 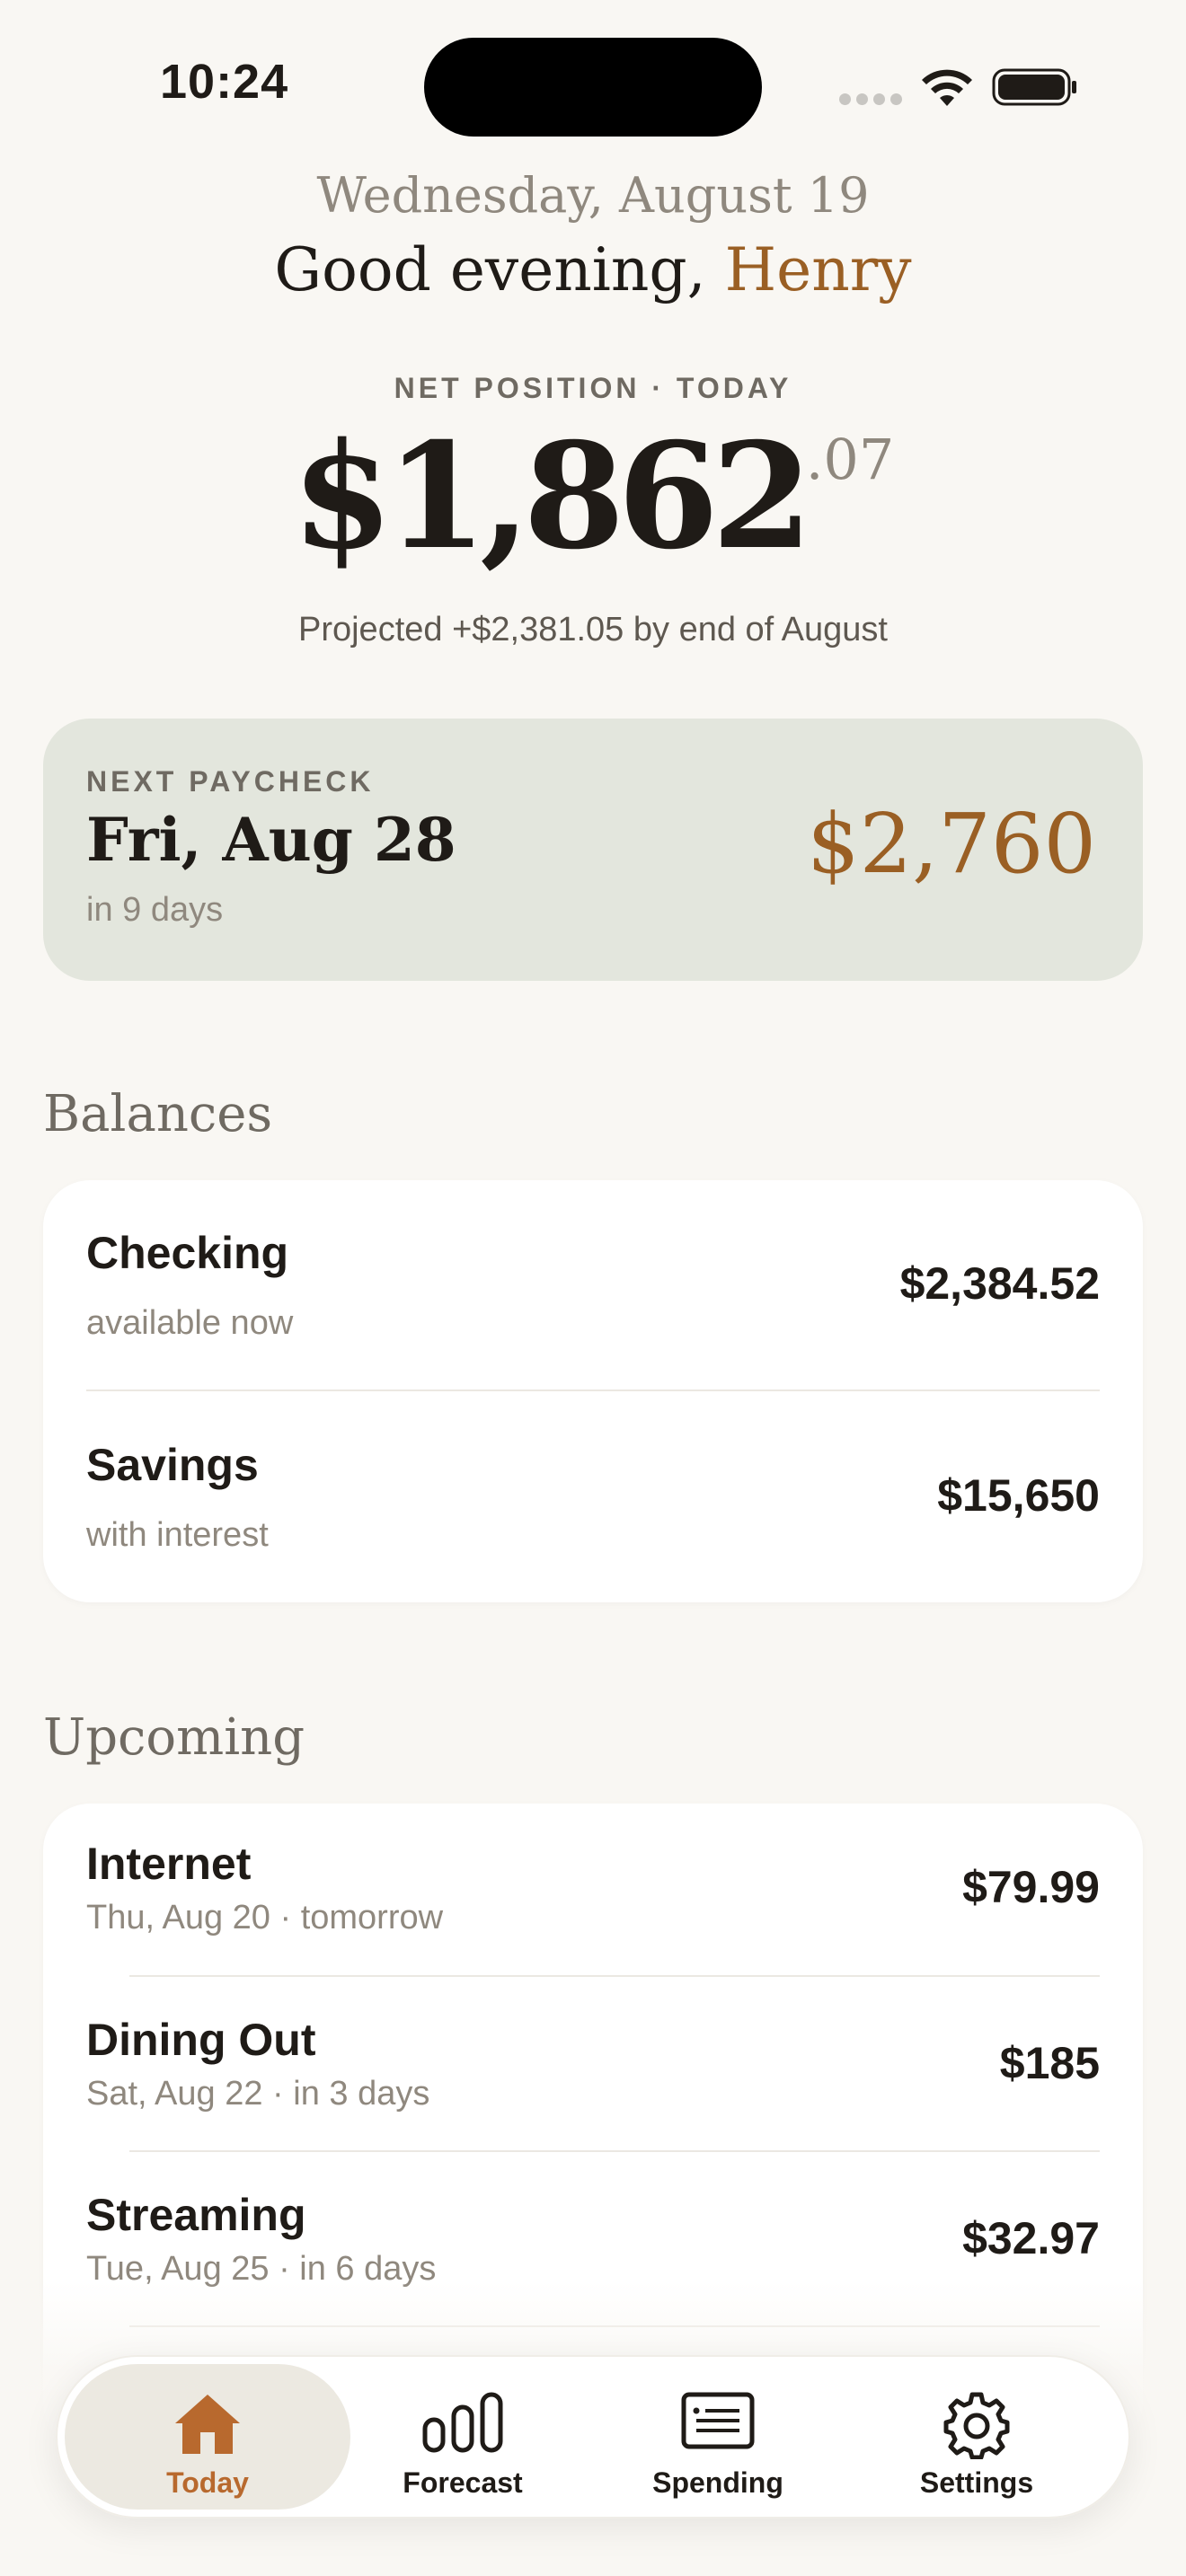 What do you see at coordinates (196, 2215) in the screenshot?
I see `upcoming-label: Streaming` at bounding box center [196, 2215].